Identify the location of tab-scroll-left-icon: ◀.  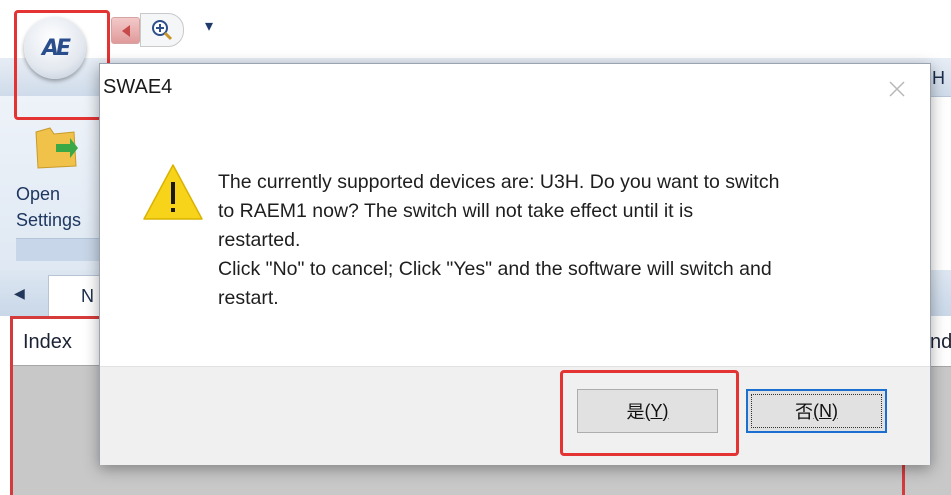
(19, 293).